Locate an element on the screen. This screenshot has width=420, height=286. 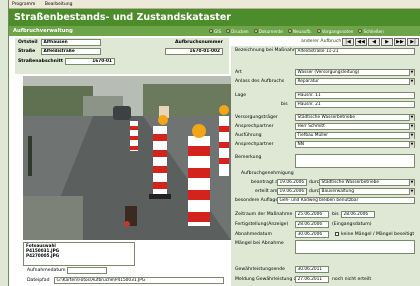
toolbar-gis-button: GIS is located at coordinates (215, 31).